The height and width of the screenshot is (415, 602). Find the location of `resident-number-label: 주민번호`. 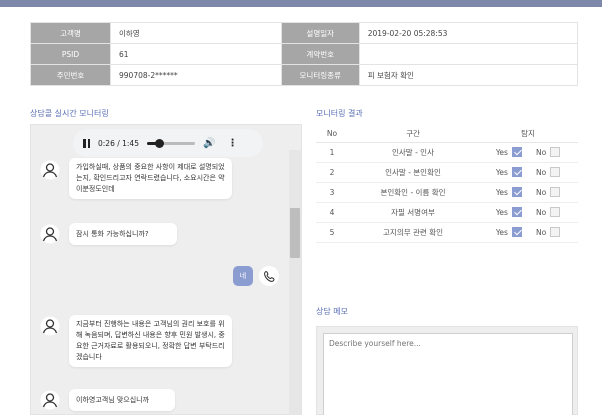

resident-number-label: 주민번호 is located at coordinates (70, 75).